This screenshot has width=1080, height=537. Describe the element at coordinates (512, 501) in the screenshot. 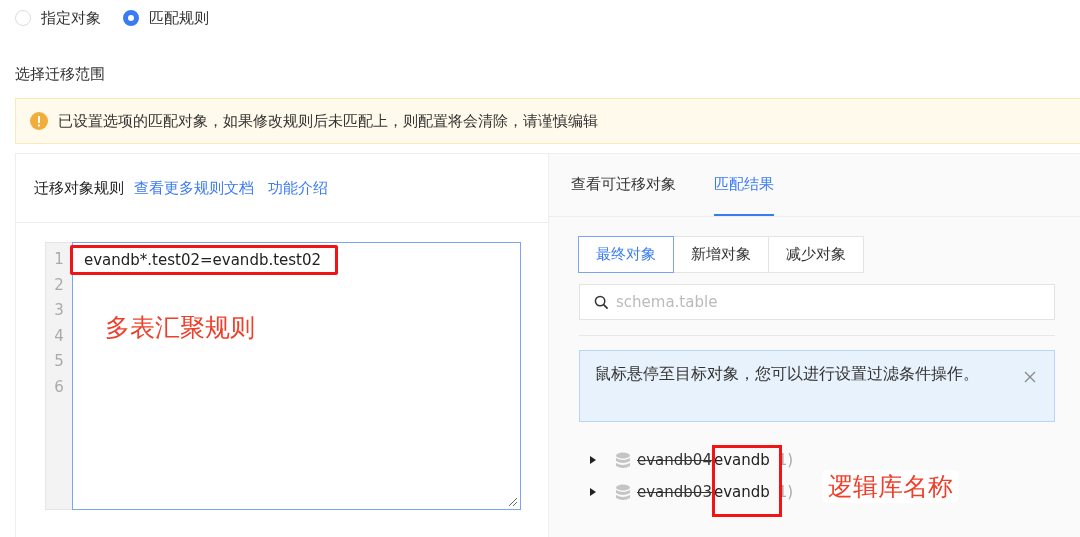

I see `resize-handle-icon` at that location.